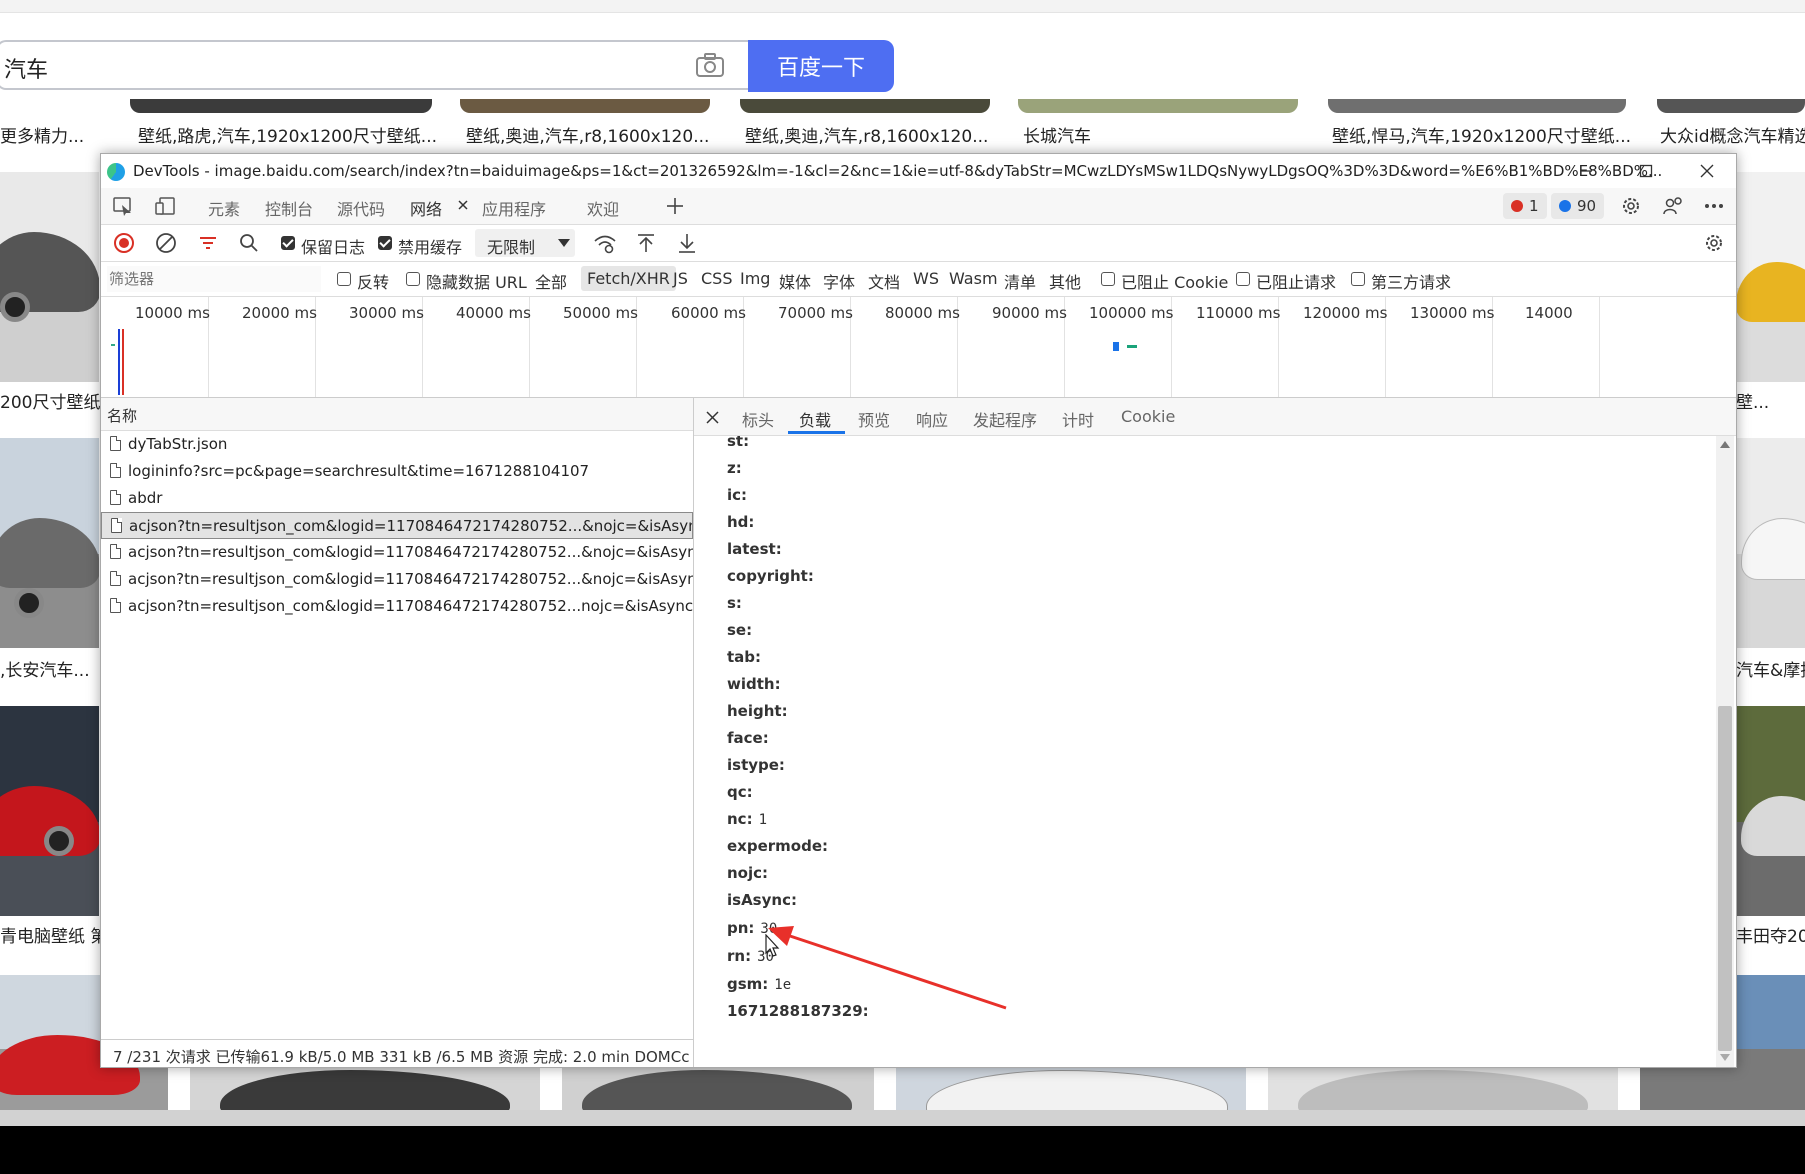 This screenshot has height=1174, width=1805. What do you see at coordinates (747, 819) in the screenshot?
I see `payload-param: nc: 1` at bounding box center [747, 819].